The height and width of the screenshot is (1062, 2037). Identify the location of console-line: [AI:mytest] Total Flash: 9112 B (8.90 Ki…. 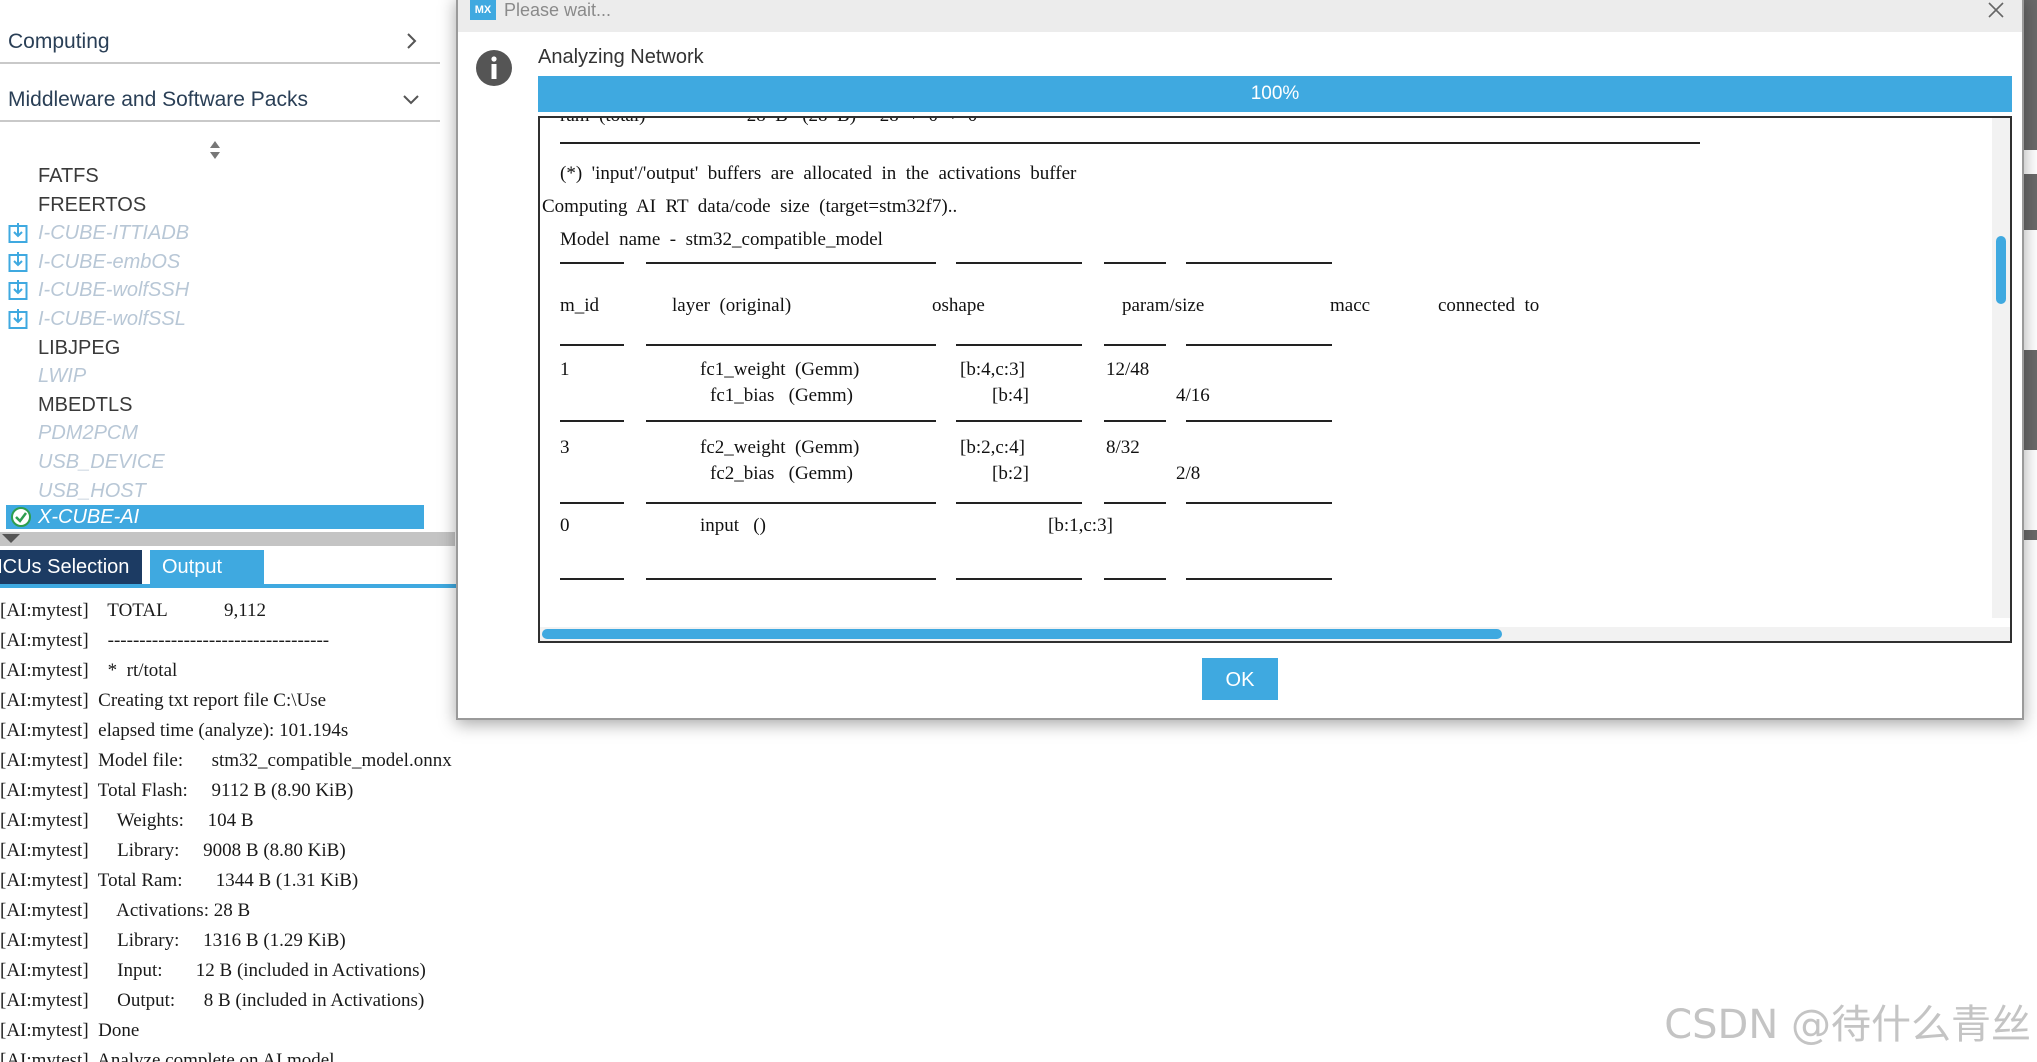
(177, 790).